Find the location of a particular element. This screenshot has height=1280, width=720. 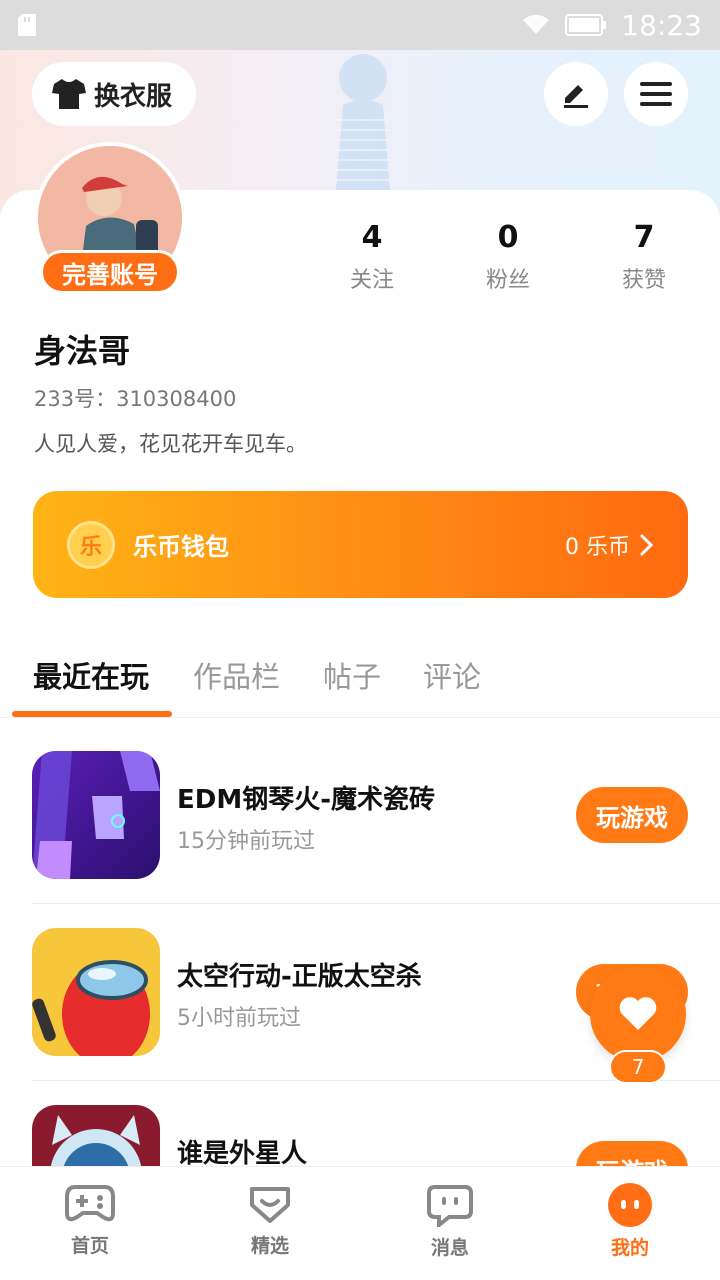

like-float-button is located at coordinates (638, 1014).